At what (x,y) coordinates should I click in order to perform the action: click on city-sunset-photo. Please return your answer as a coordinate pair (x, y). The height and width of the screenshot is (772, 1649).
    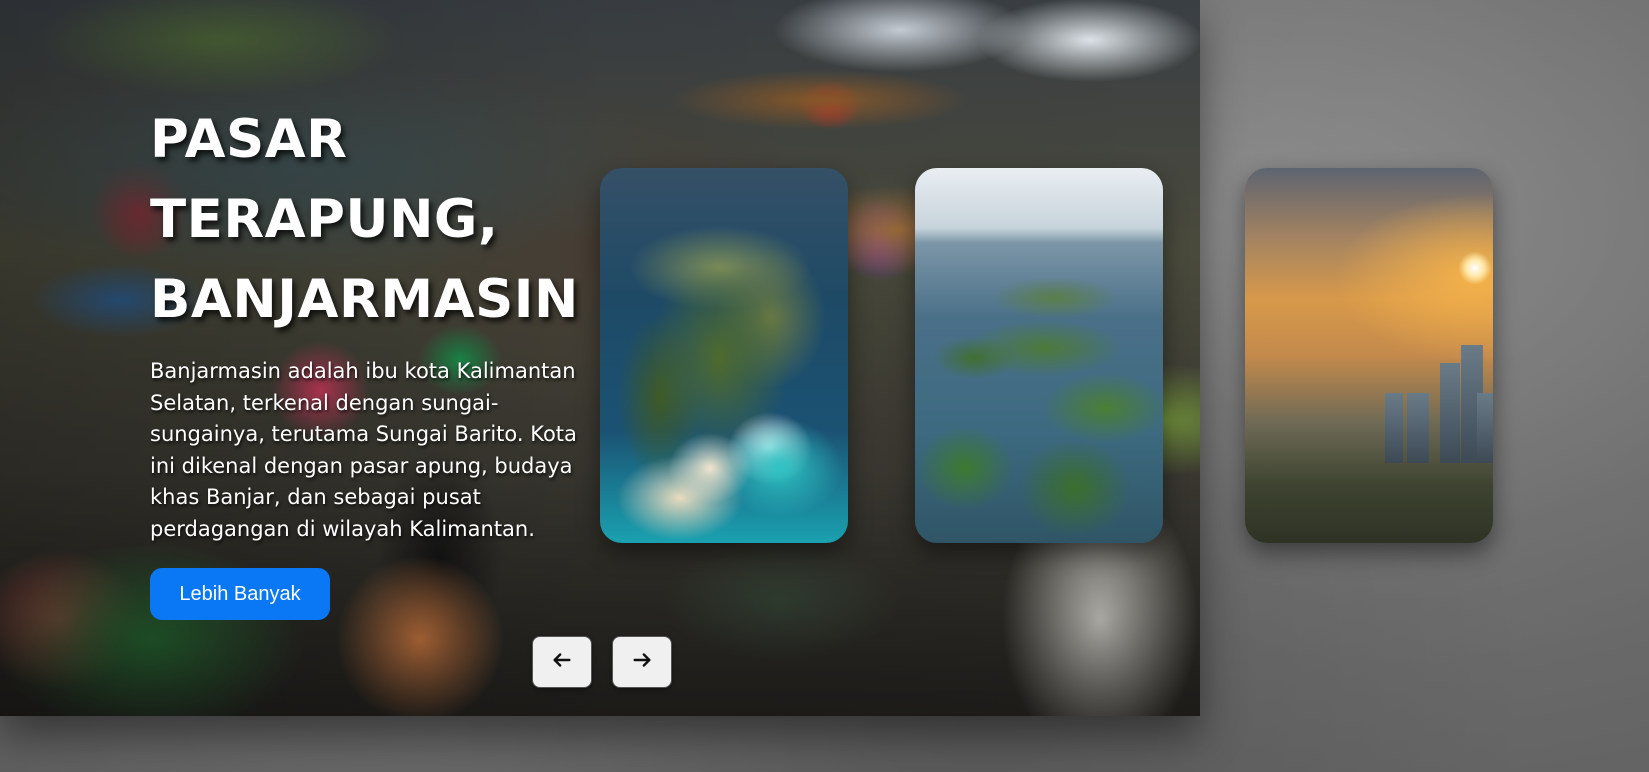
    Looking at the image, I should click on (1369, 355).